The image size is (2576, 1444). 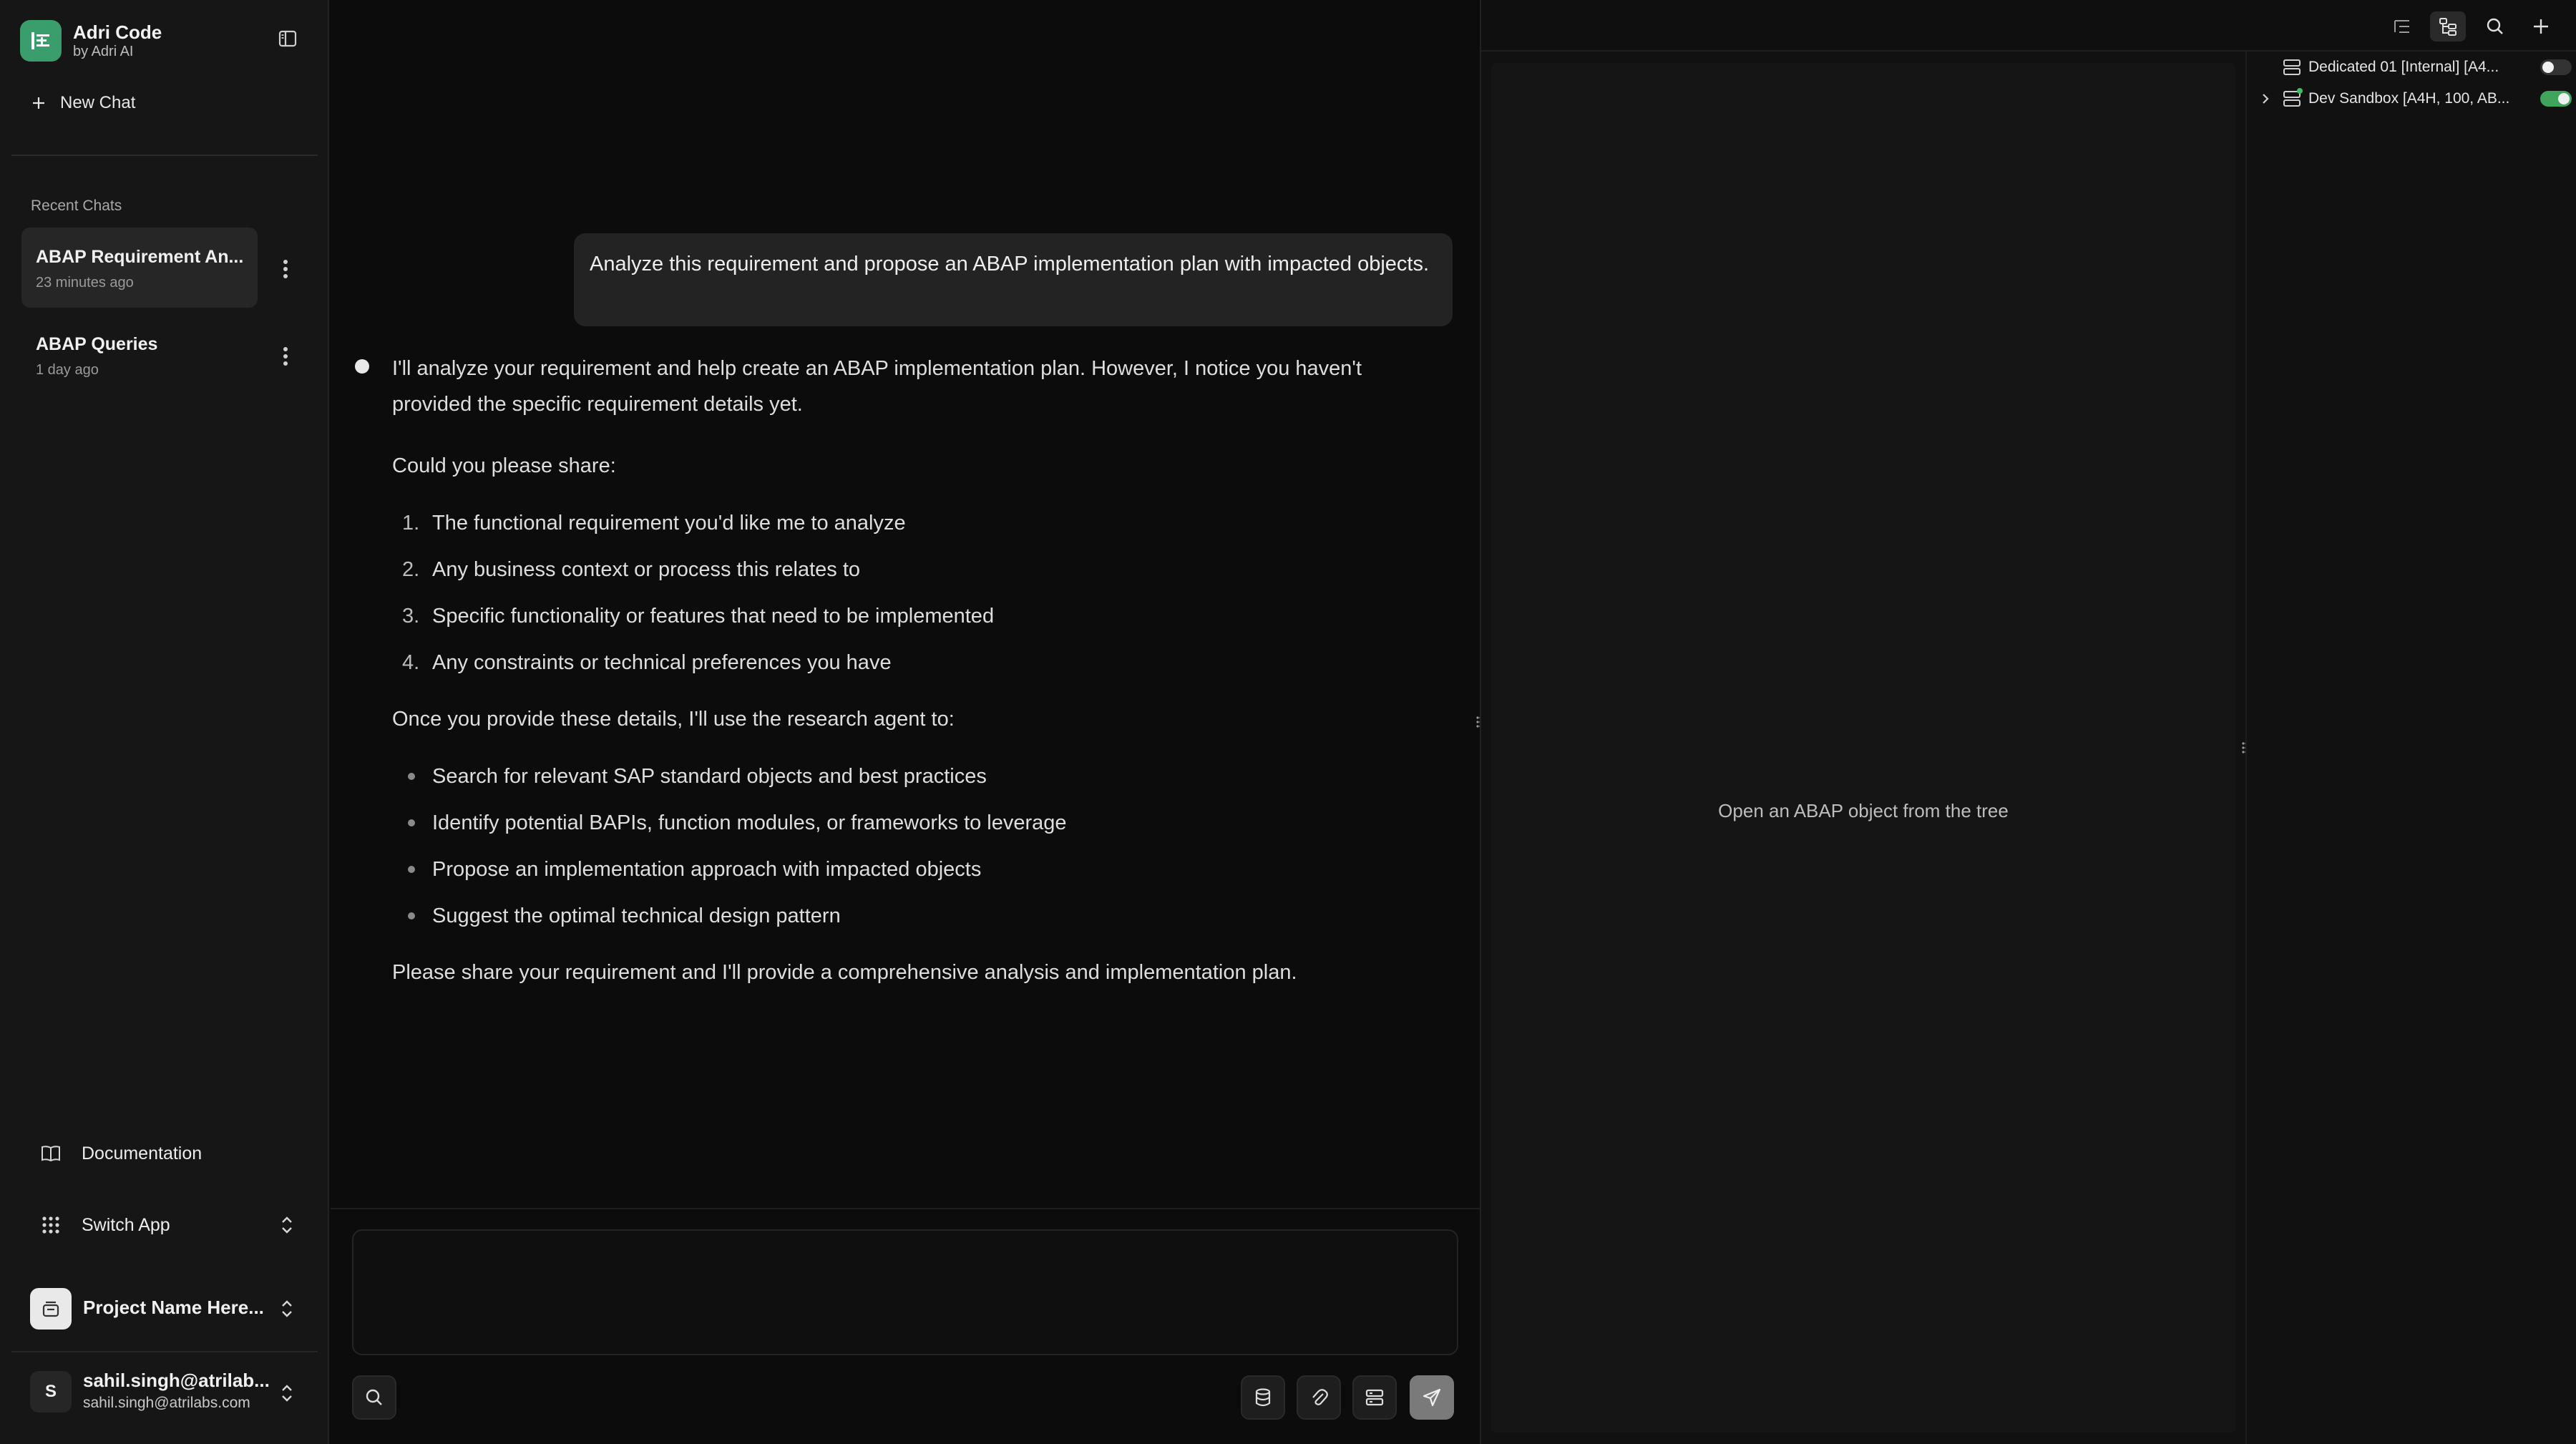 What do you see at coordinates (411, 662) in the screenshot?
I see `list-number: 4.` at bounding box center [411, 662].